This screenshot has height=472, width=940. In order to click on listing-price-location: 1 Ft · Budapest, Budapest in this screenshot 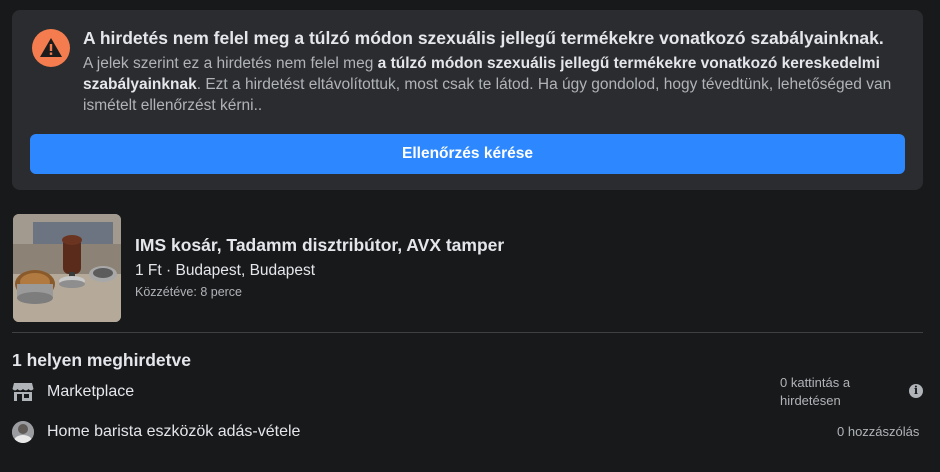, I will do `click(225, 270)`.